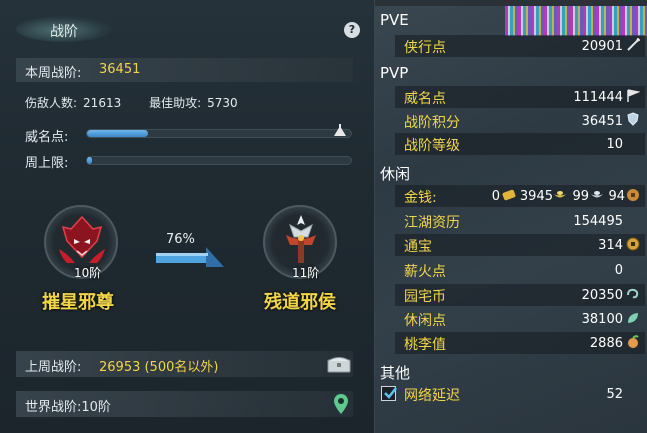  I want to click on yuanzhai-value: 20350, so click(602, 295).